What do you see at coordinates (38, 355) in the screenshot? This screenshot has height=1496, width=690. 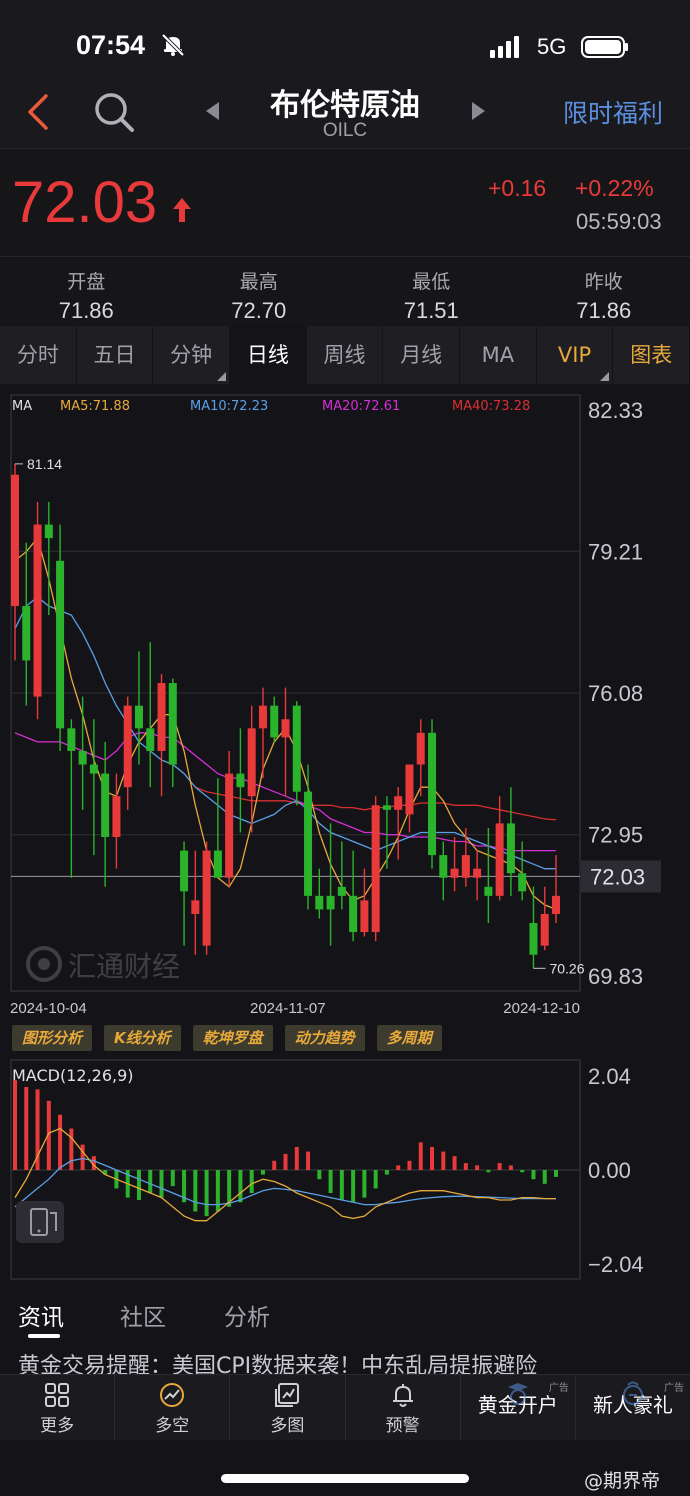 I see `tab-intraday: 分时` at bounding box center [38, 355].